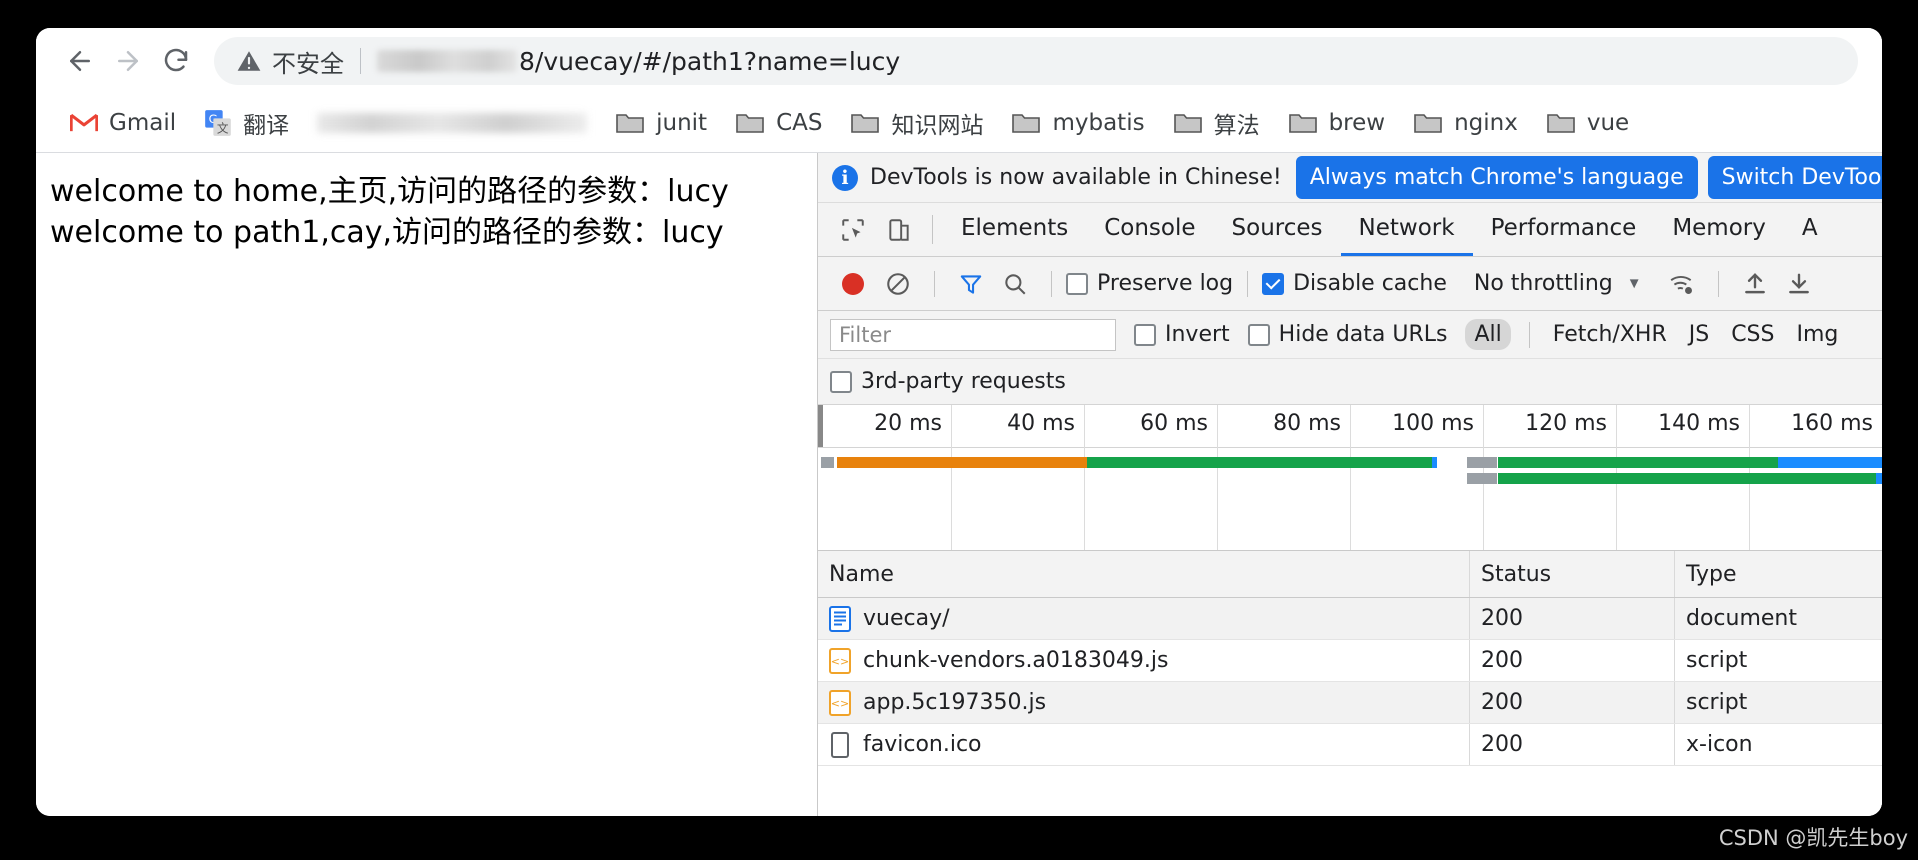 The height and width of the screenshot is (860, 1918). Describe the element at coordinates (1719, 229) in the screenshot. I see `tab-memory: Memory` at that location.